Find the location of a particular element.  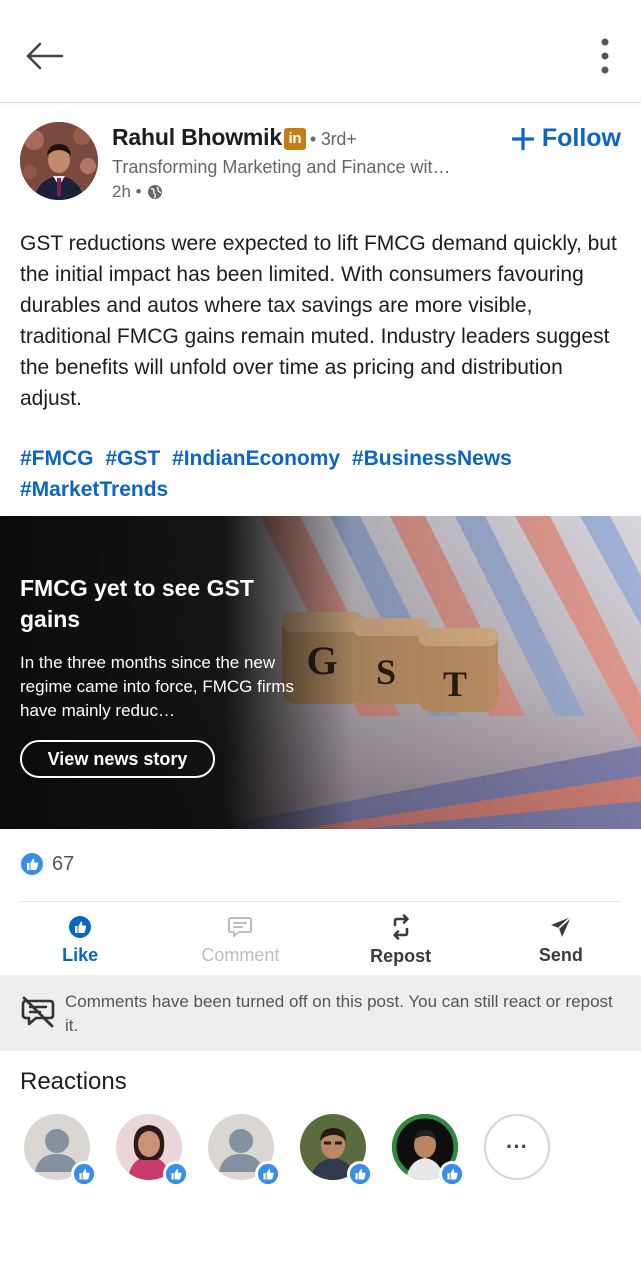

send-label: Send is located at coordinates (560, 954).